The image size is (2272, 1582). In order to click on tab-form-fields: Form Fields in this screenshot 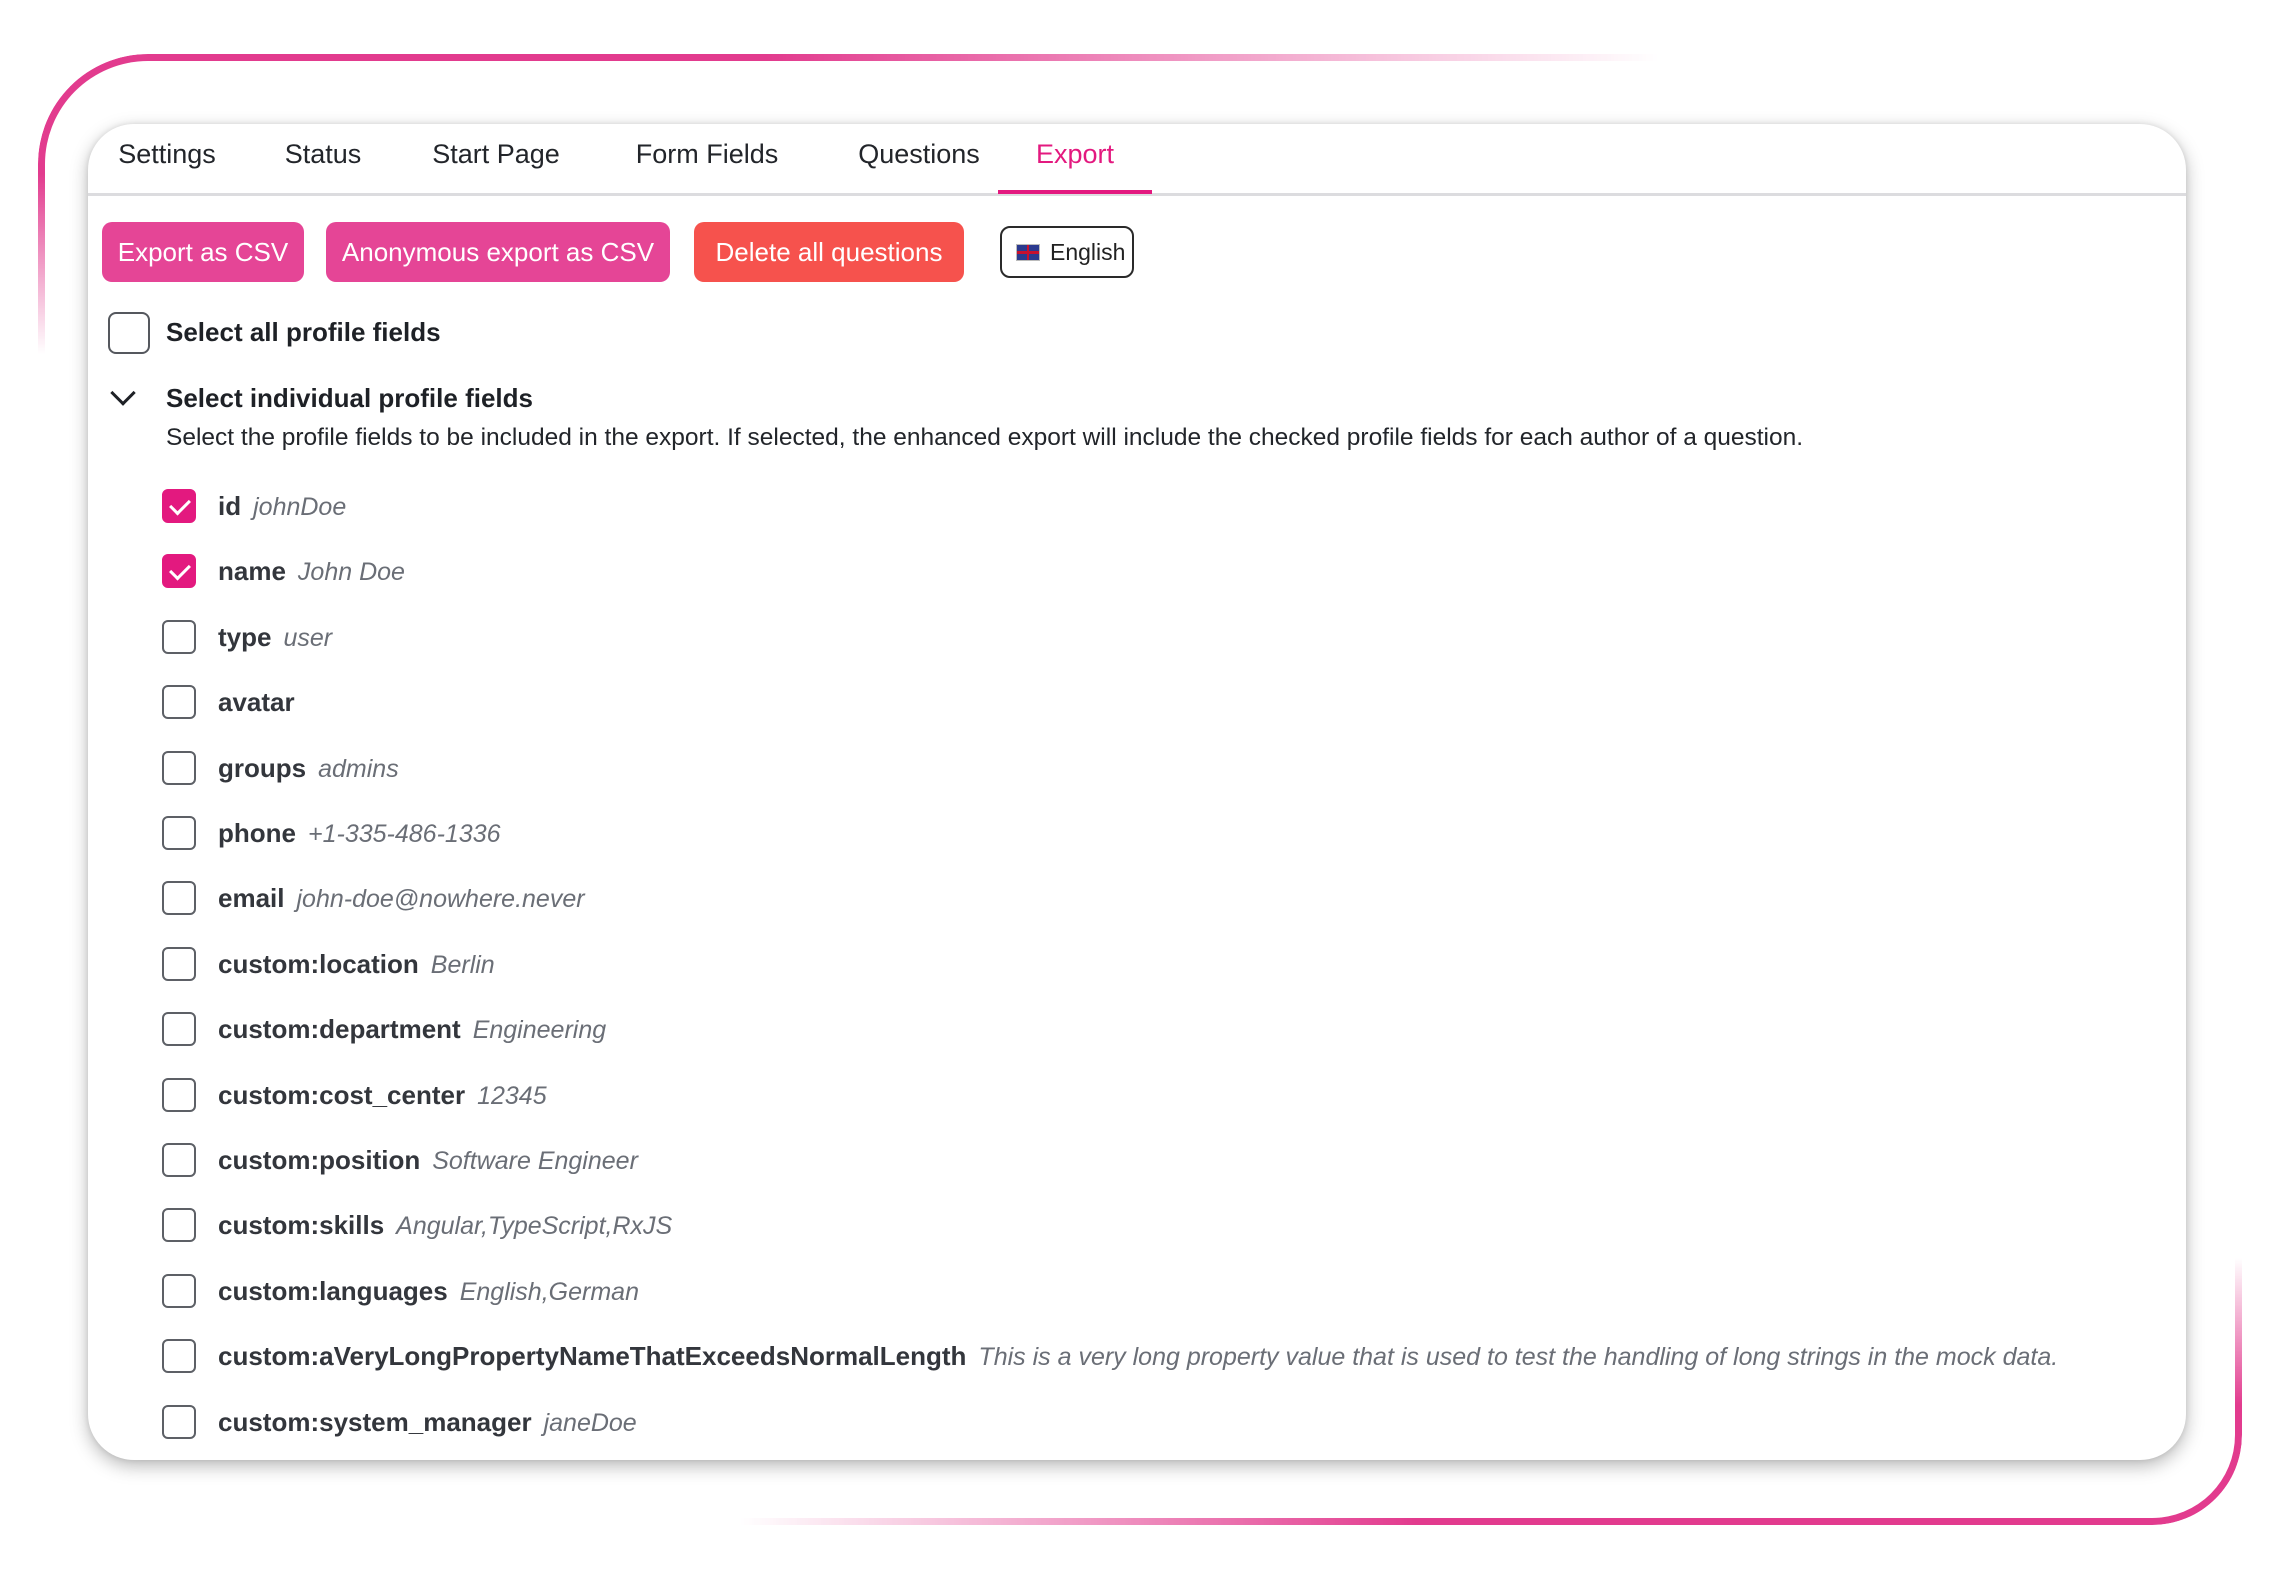, I will do `click(707, 165)`.